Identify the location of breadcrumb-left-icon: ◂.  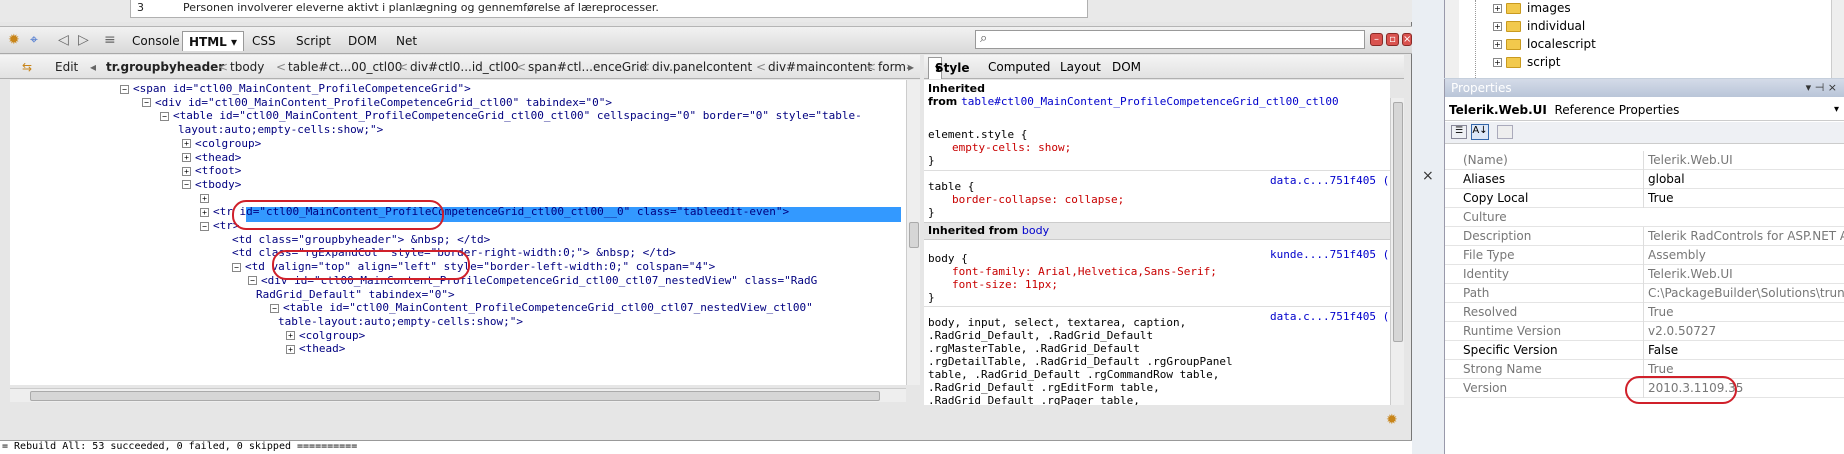
(93, 66).